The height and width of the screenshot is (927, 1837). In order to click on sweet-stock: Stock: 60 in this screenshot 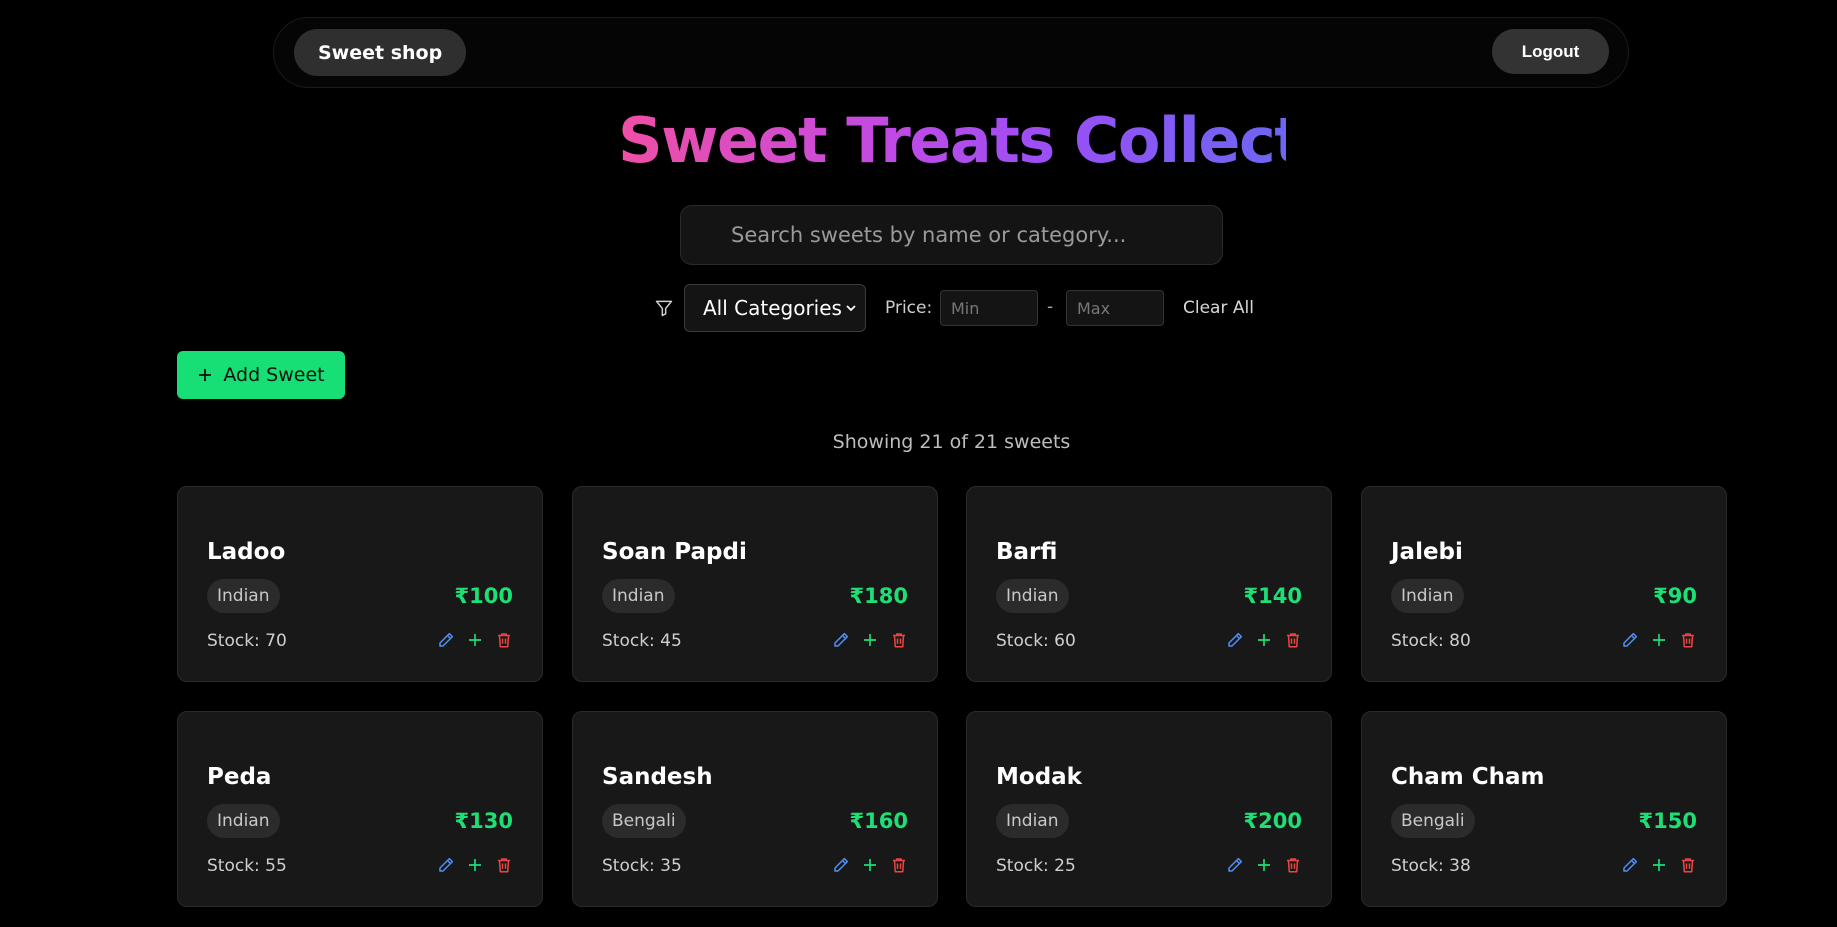, I will do `click(1036, 641)`.